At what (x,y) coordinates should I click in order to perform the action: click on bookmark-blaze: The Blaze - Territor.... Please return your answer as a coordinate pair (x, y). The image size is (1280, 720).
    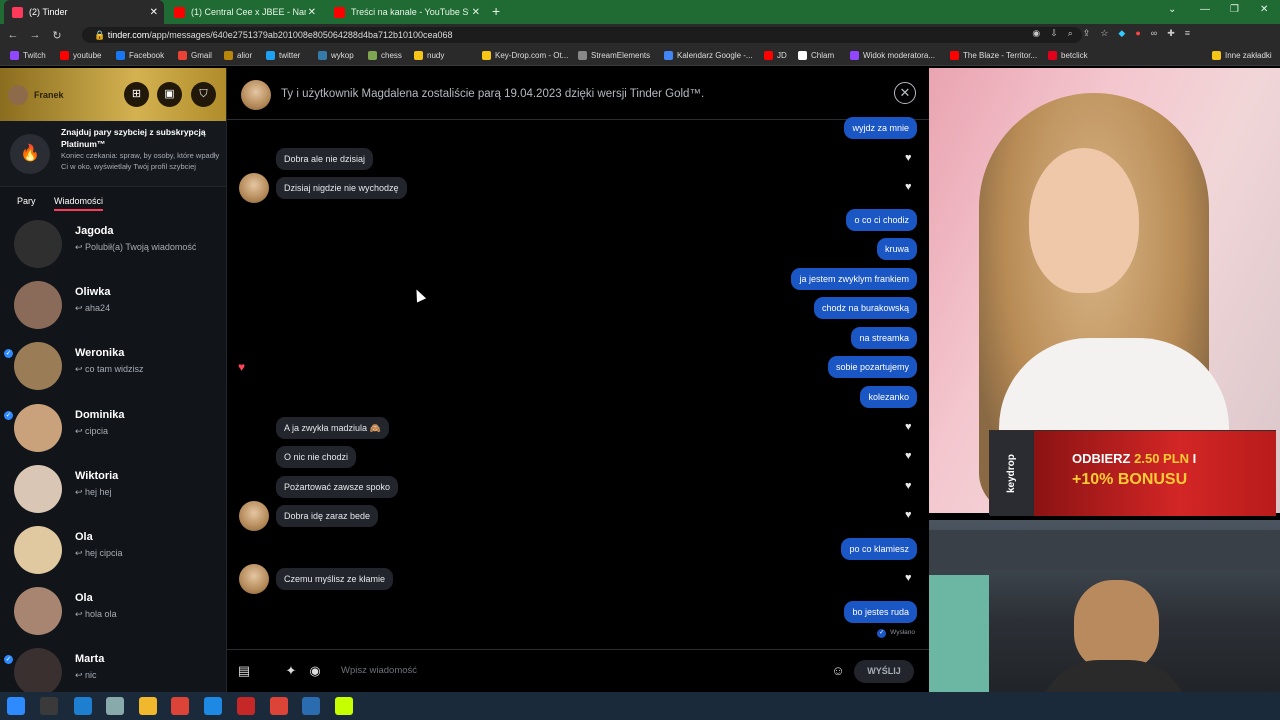
    Looking at the image, I should click on (993, 55).